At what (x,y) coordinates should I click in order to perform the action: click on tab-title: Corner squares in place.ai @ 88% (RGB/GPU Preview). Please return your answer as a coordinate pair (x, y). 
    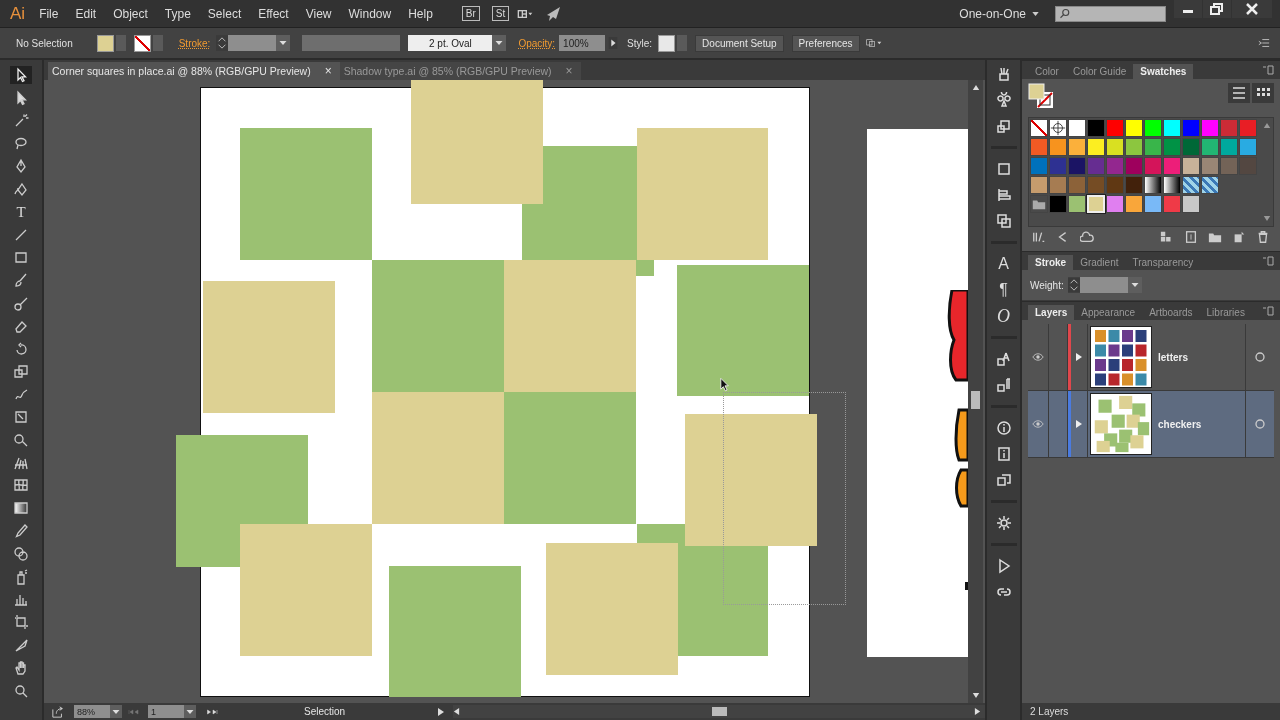
    Looking at the image, I should click on (181, 71).